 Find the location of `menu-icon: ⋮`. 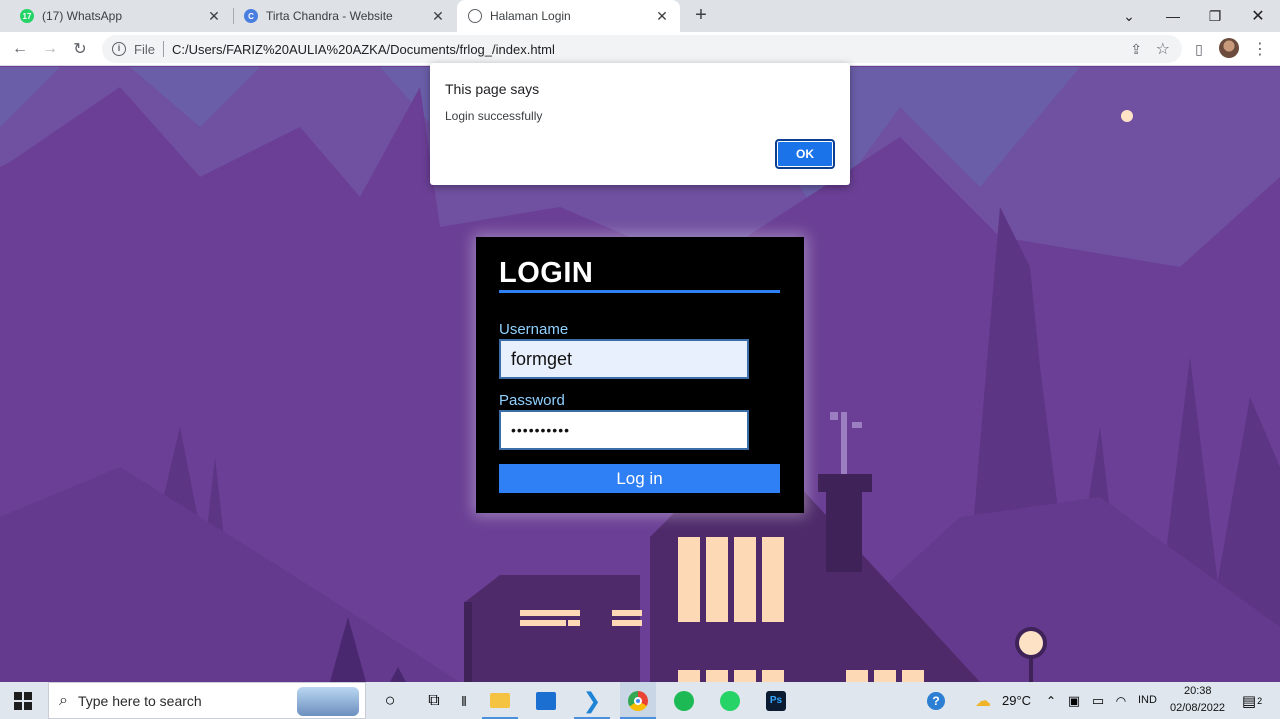

menu-icon: ⋮ is located at coordinates (1260, 49).